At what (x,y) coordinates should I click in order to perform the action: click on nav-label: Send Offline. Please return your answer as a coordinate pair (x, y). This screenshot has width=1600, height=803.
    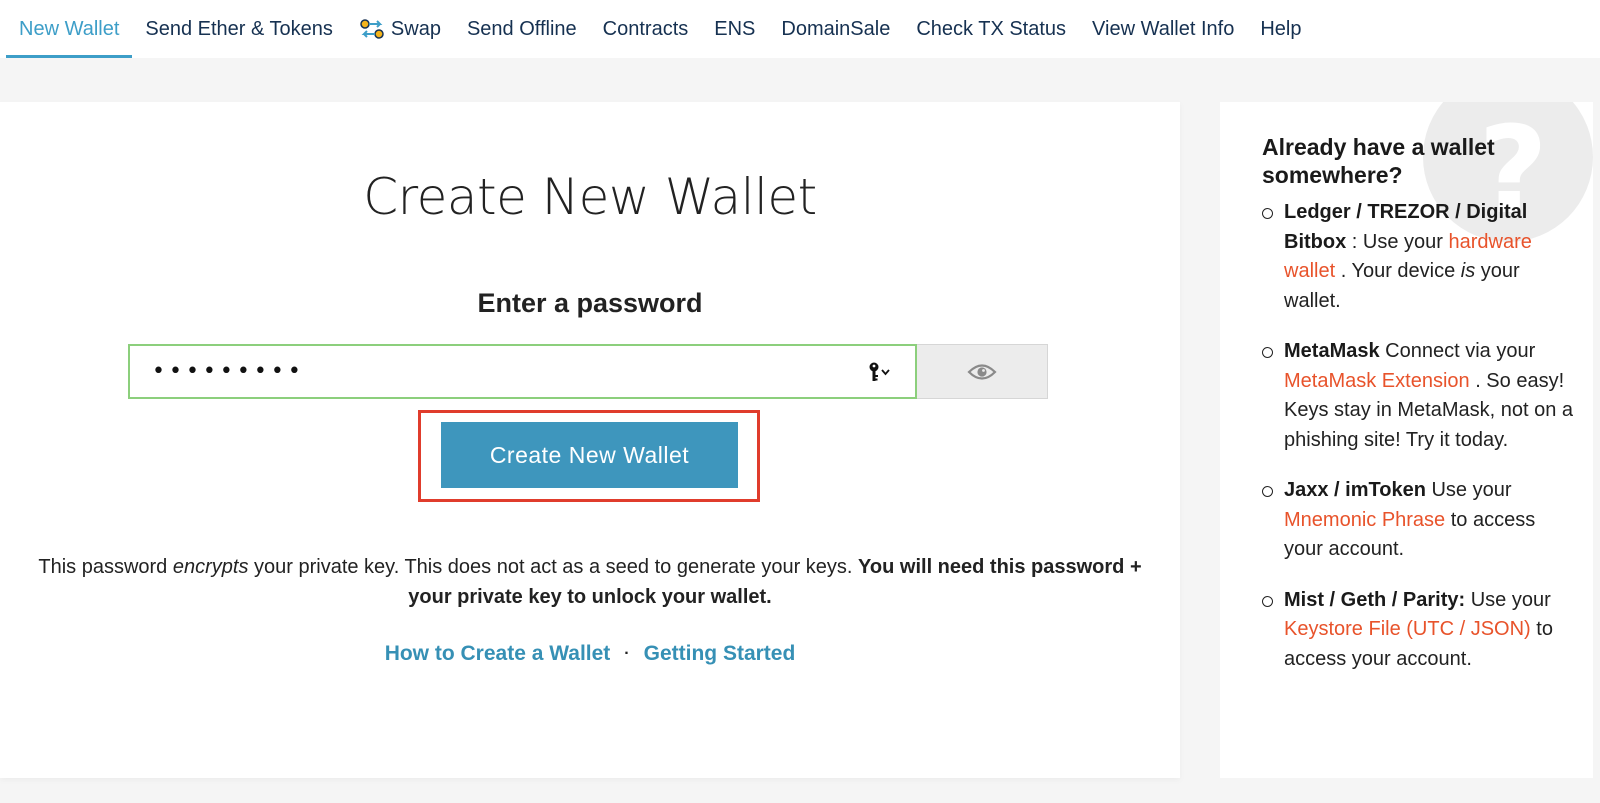
    Looking at the image, I should click on (521, 28).